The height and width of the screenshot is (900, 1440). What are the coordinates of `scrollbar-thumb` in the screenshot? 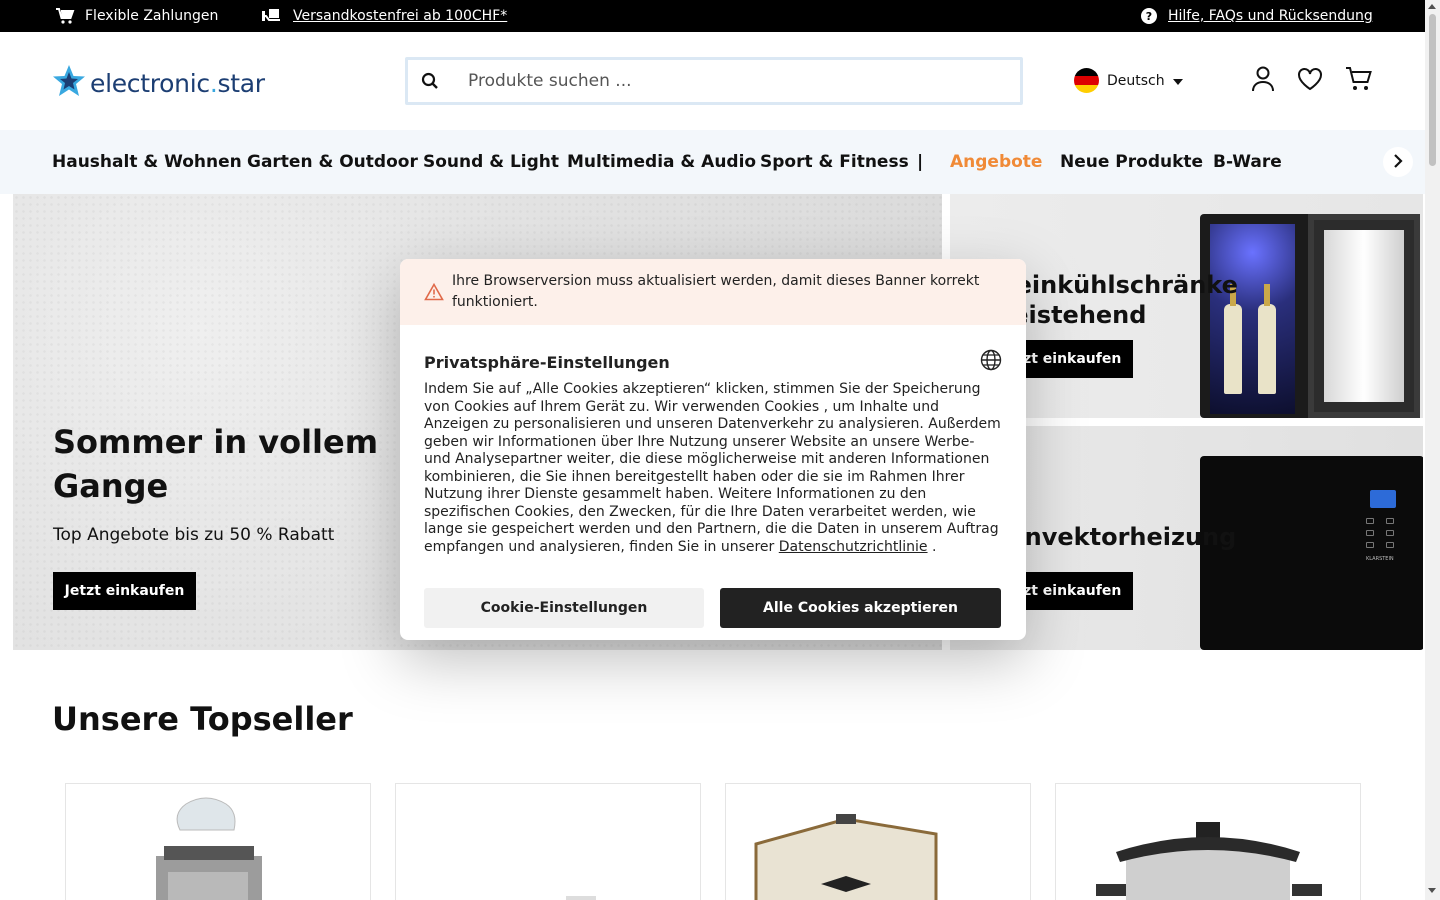 It's located at (1432, 90).